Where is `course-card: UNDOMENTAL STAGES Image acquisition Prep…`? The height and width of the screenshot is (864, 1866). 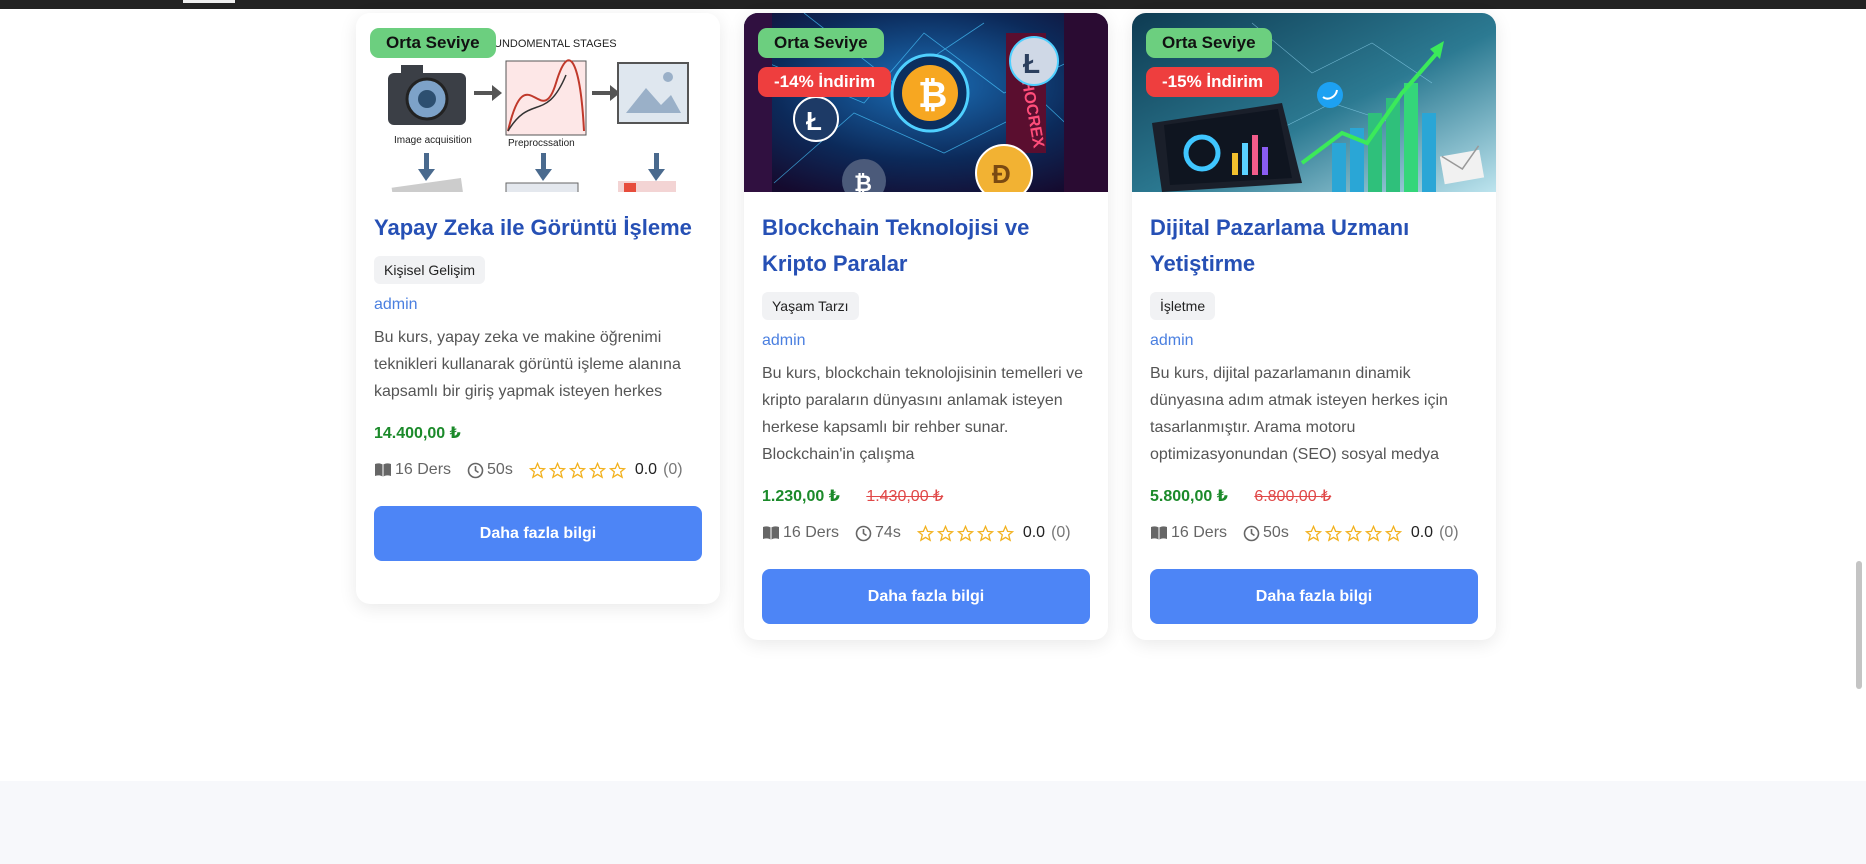 course-card: UNDOMENTAL STAGES Image acquisition Prep… is located at coordinates (538, 308).